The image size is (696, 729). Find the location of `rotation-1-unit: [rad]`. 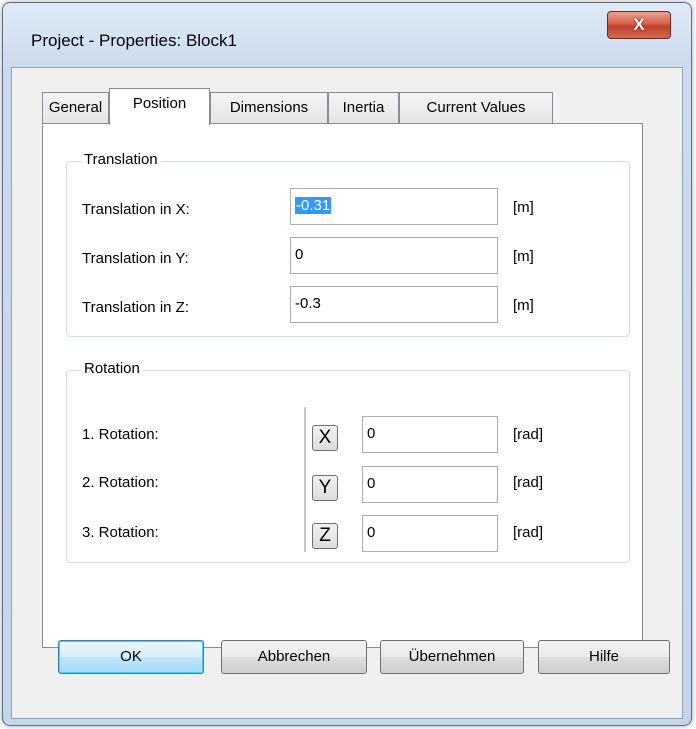

rotation-1-unit: [rad] is located at coordinates (528, 434).